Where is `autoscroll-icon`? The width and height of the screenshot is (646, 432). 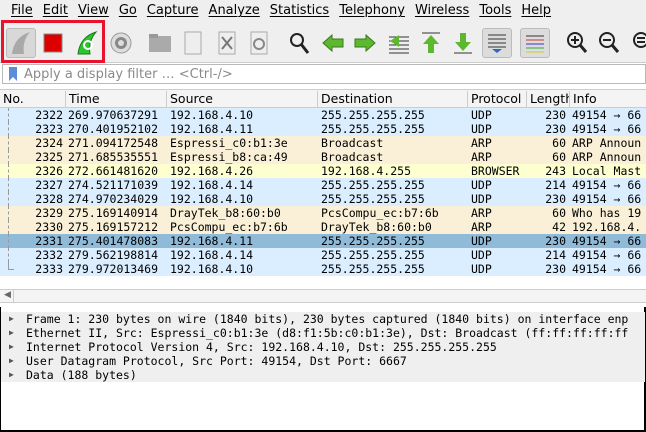
autoscroll-icon is located at coordinates (497, 43).